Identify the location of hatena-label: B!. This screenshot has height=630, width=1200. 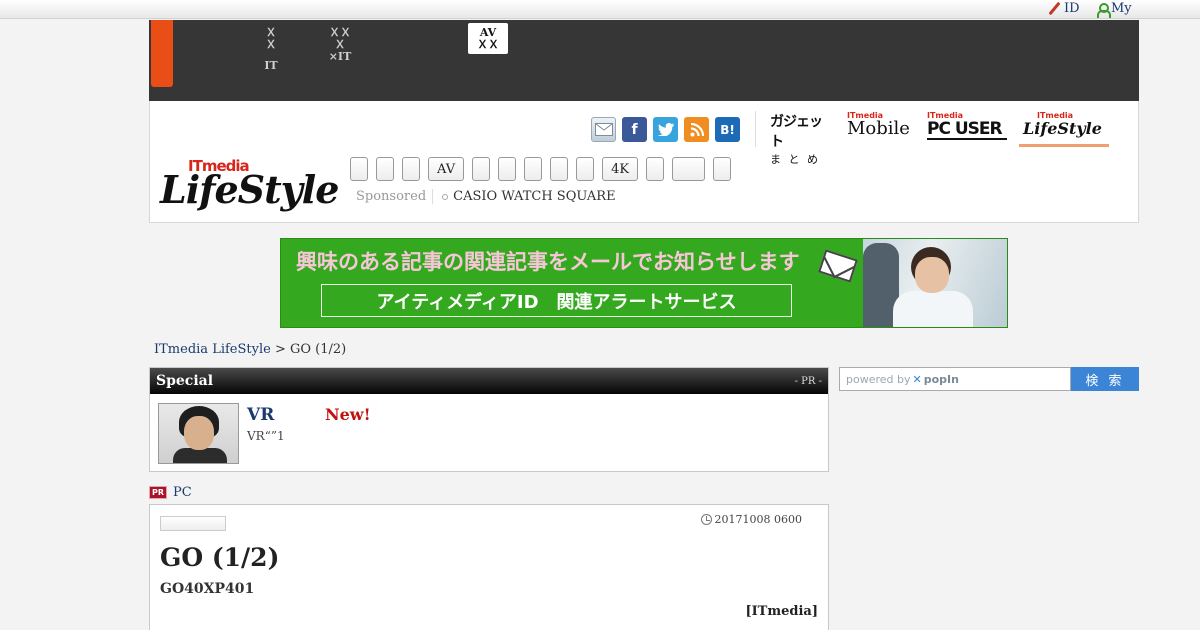
(727, 129).